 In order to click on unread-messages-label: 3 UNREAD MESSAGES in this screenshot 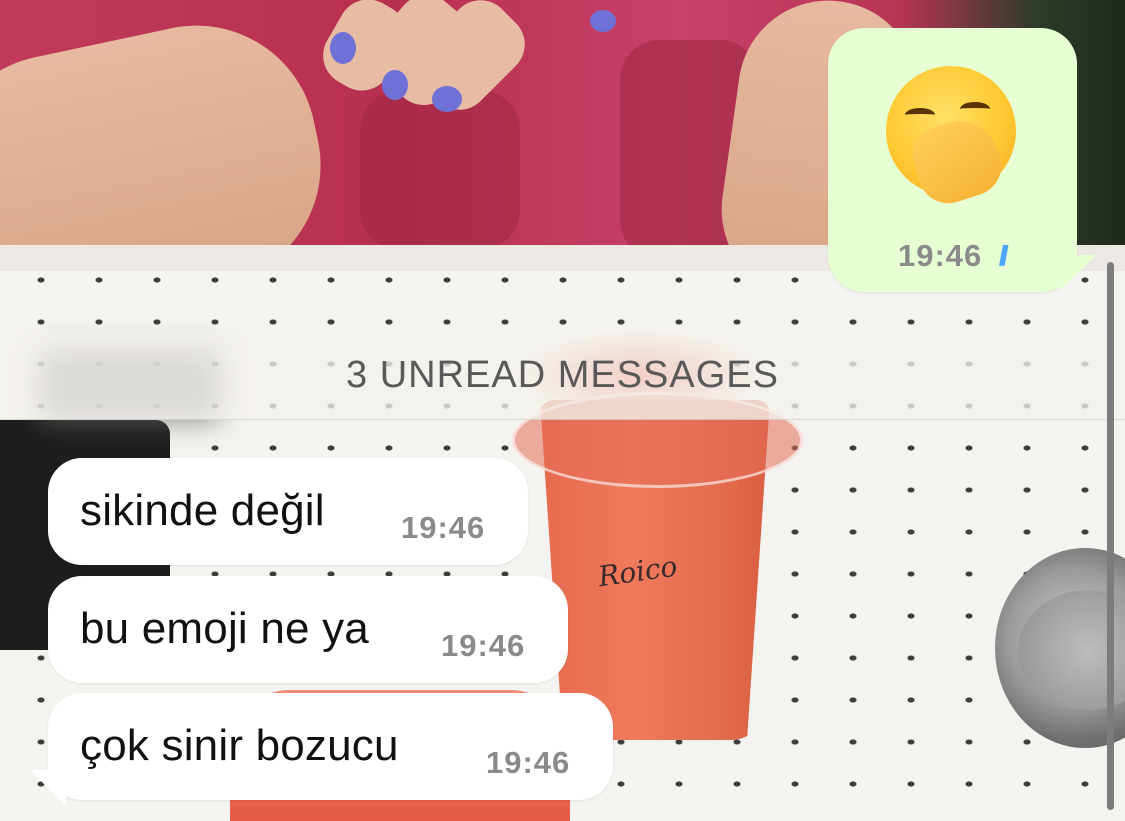, I will do `click(562, 374)`.